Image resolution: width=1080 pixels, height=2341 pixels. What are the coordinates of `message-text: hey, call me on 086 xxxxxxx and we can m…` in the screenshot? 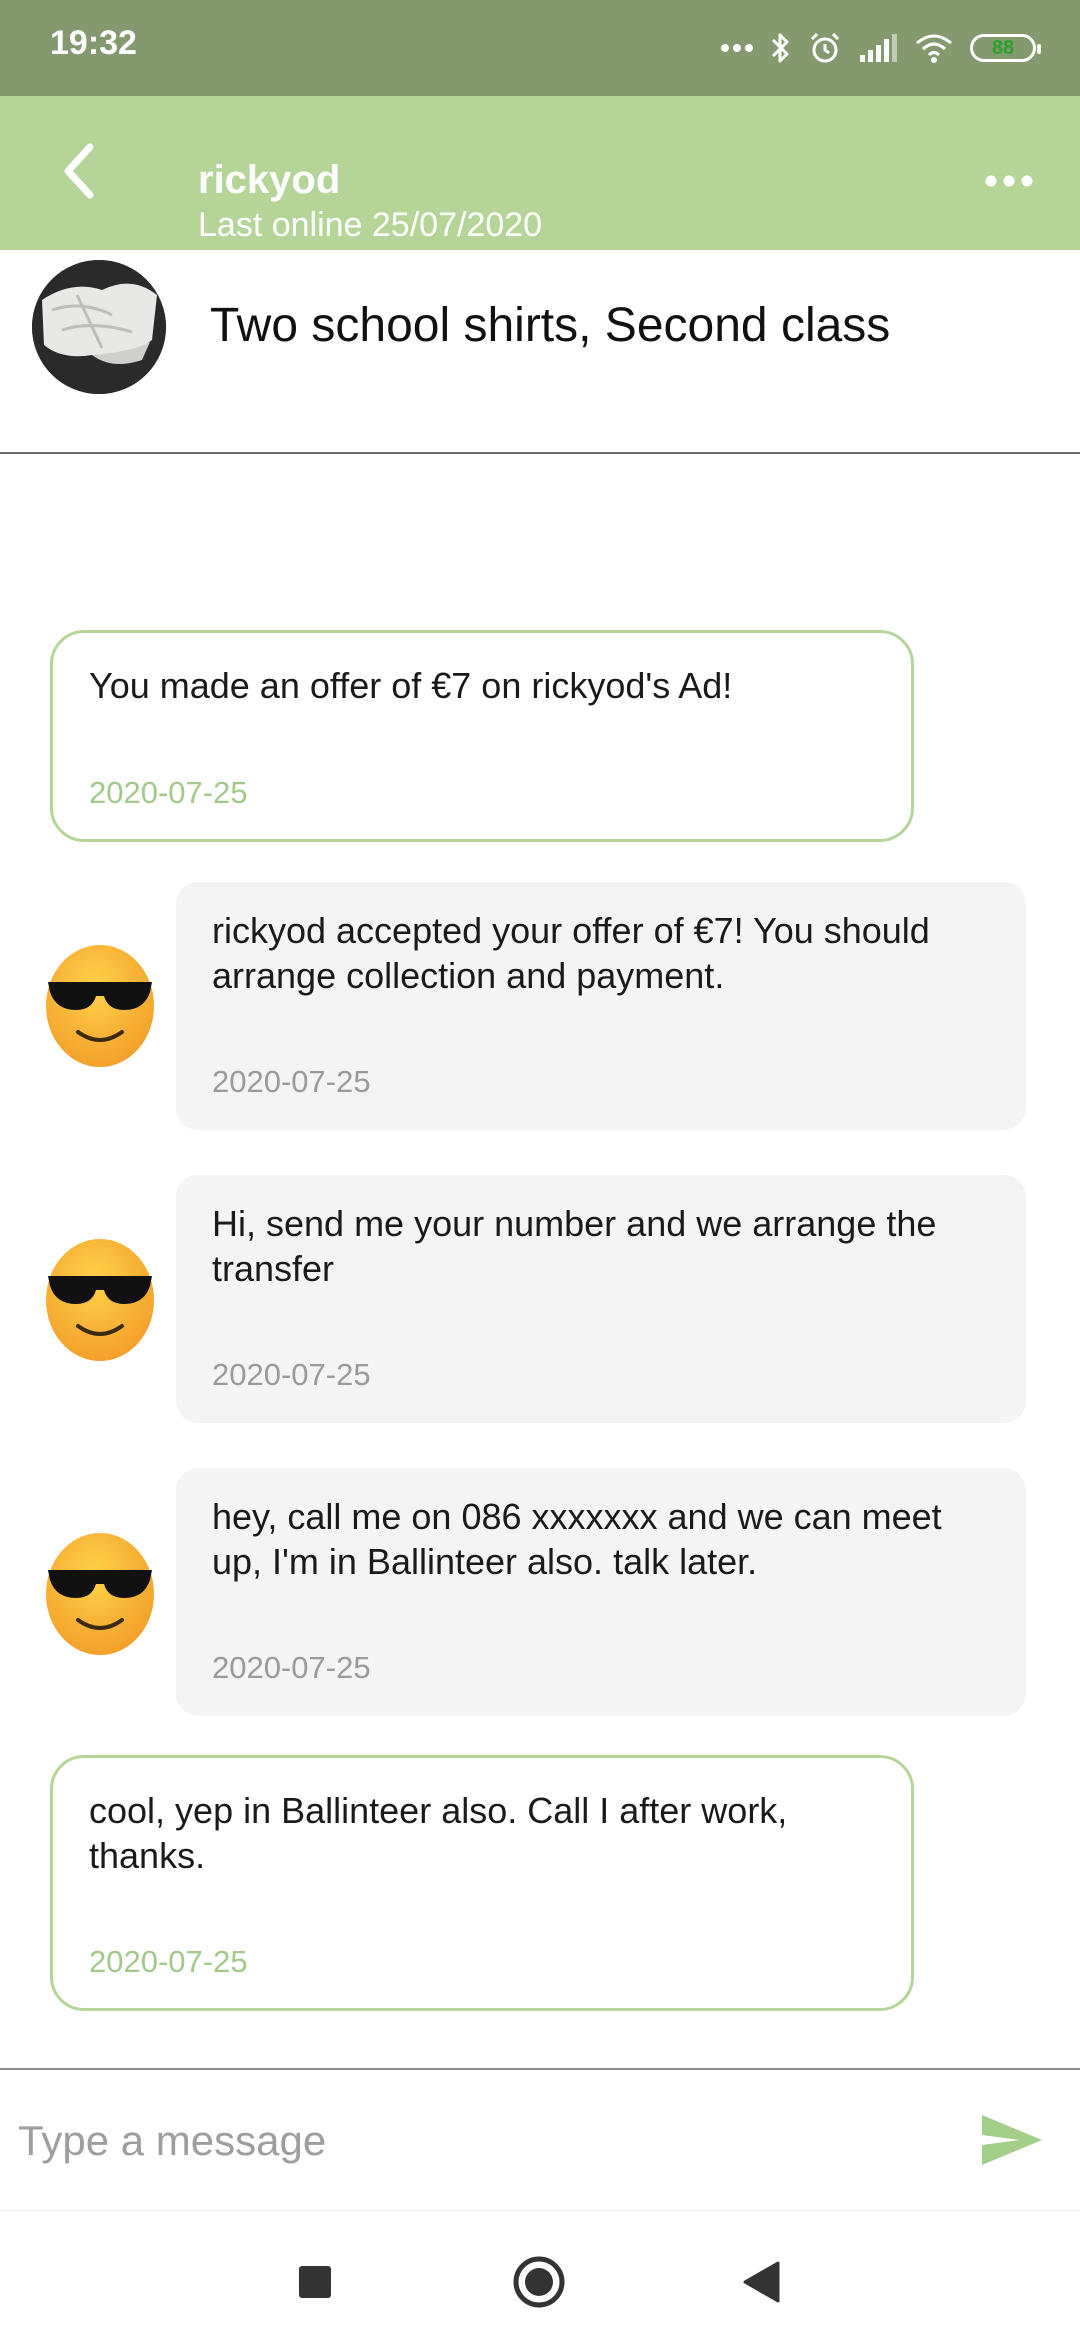 It's located at (577, 1539).